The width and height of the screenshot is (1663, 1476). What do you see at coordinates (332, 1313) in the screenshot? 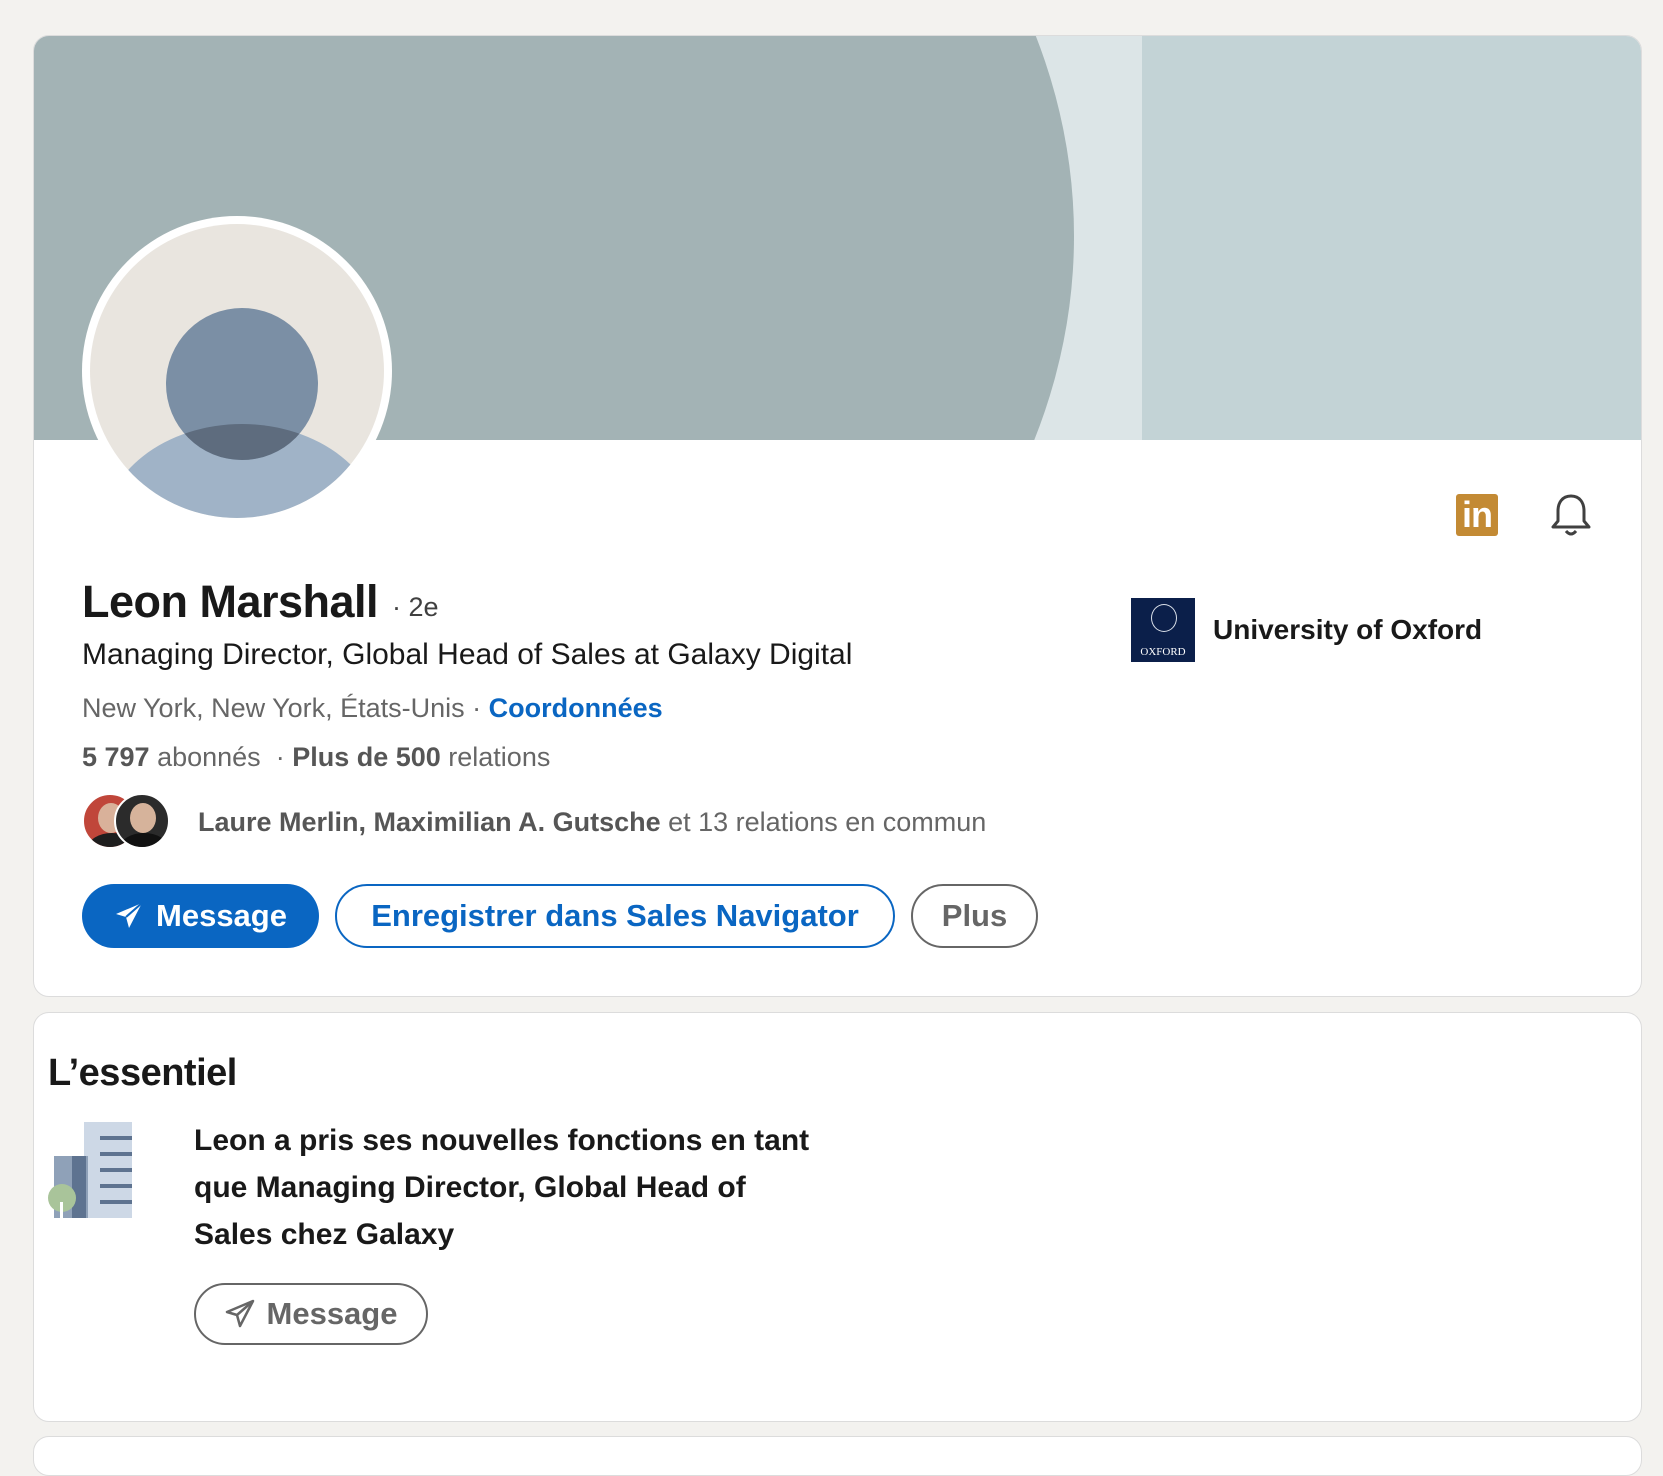
I see `highlight-message-label: Message` at bounding box center [332, 1313].